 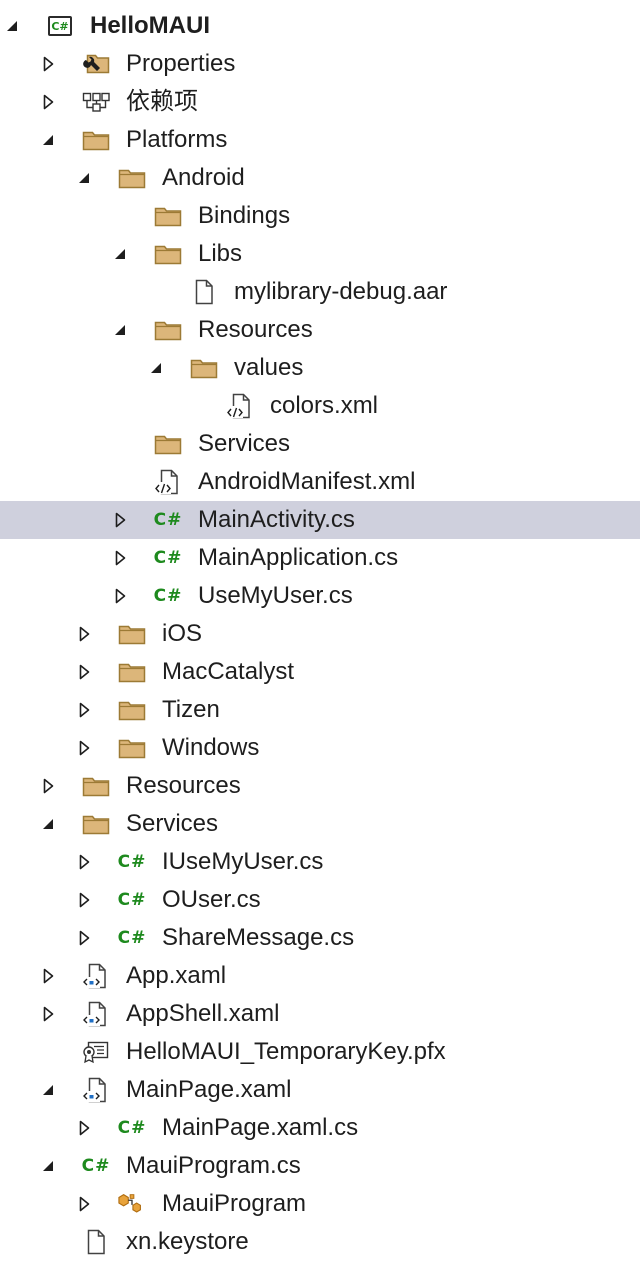 I want to click on tree-item: 依赖项, so click(x=320, y=102).